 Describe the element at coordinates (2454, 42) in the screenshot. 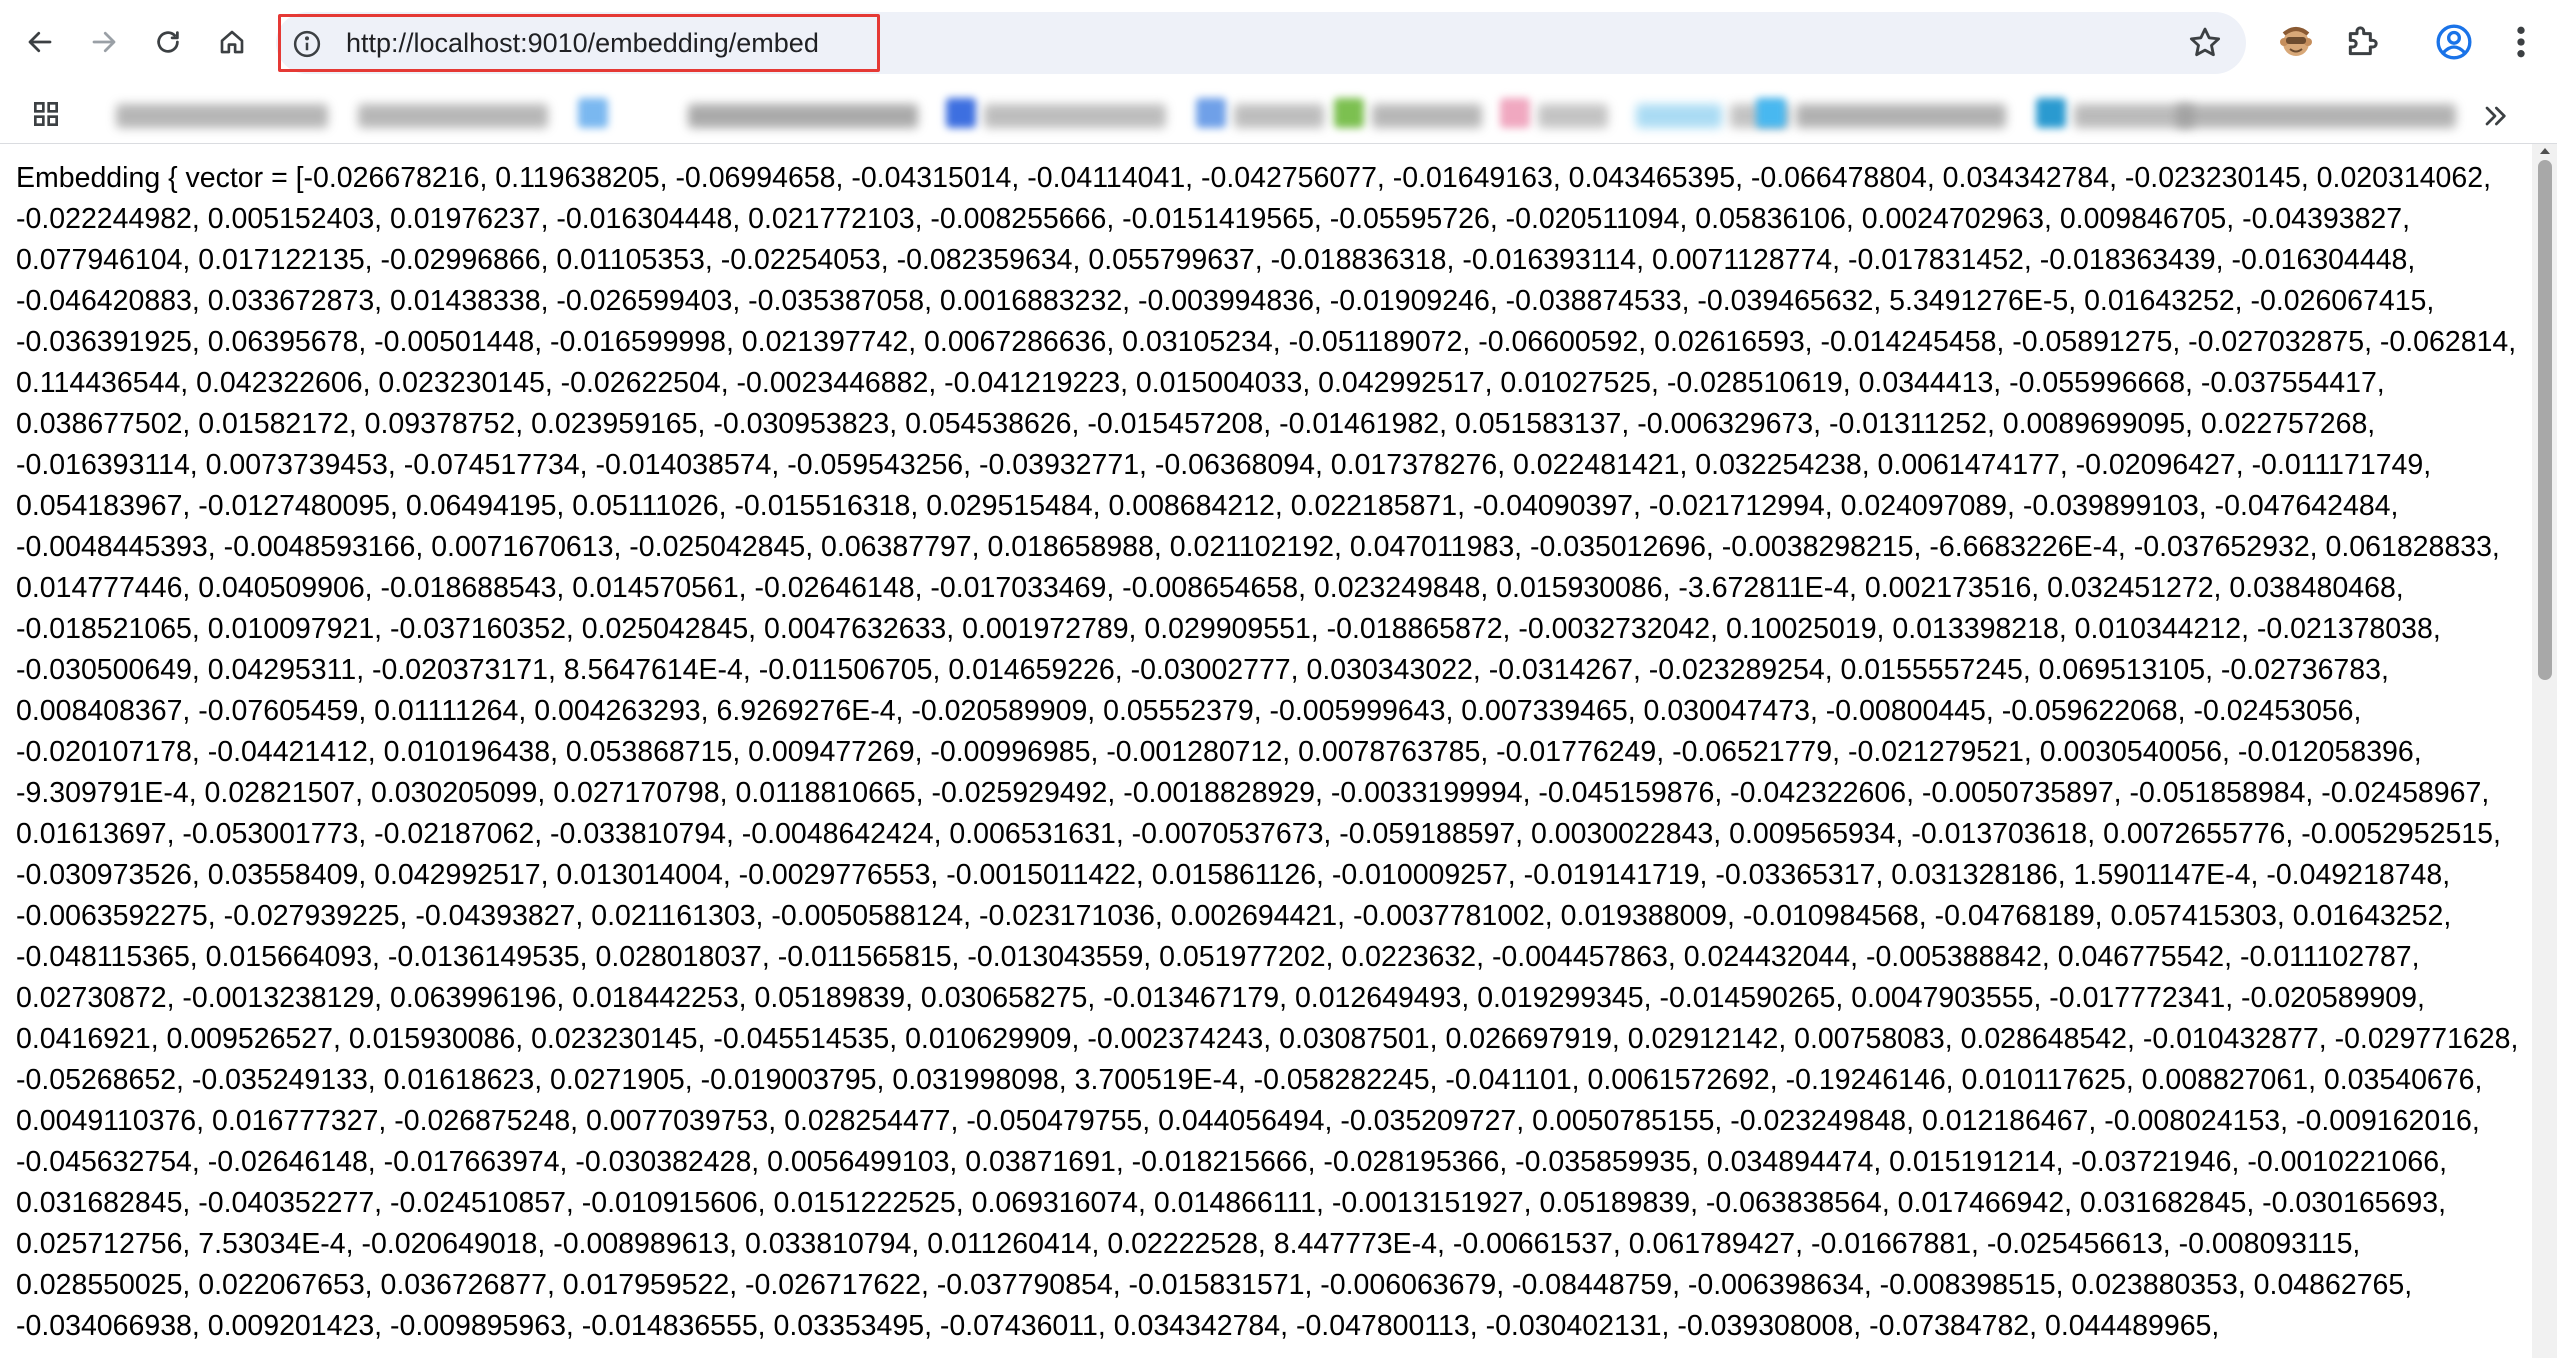

I see `profile-icon` at that location.